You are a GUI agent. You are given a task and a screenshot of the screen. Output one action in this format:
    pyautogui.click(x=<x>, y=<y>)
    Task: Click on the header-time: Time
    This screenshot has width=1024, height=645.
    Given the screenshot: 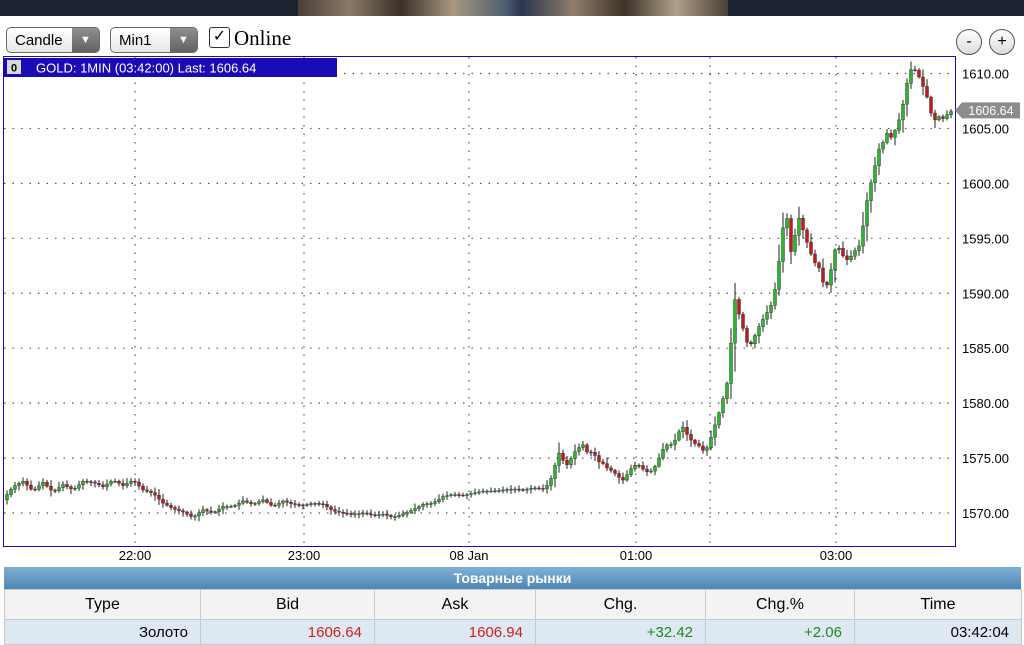 What is the action you would take?
    pyautogui.click(x=938, y=604)
    